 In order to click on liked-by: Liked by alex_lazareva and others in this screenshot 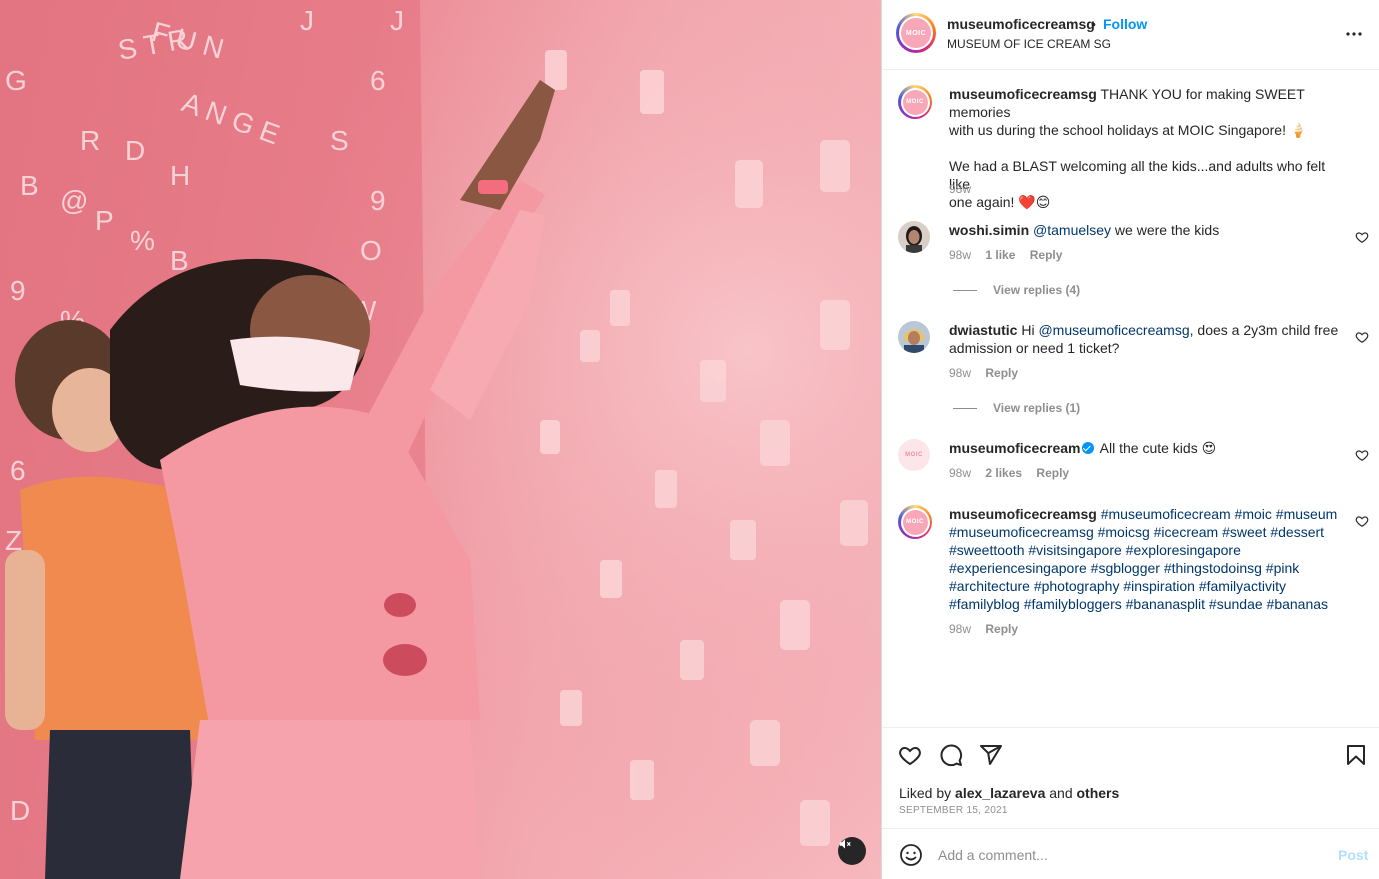, I will do `click(1009, 793)`.